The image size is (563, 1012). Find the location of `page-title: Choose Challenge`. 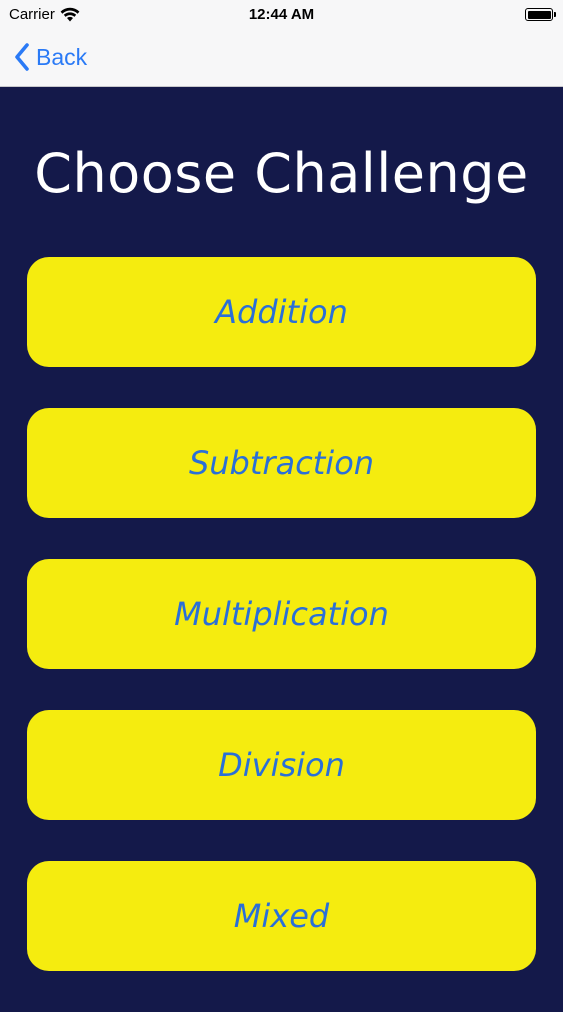

page-title: Choose Challenge is located at coordinates (281, 173).